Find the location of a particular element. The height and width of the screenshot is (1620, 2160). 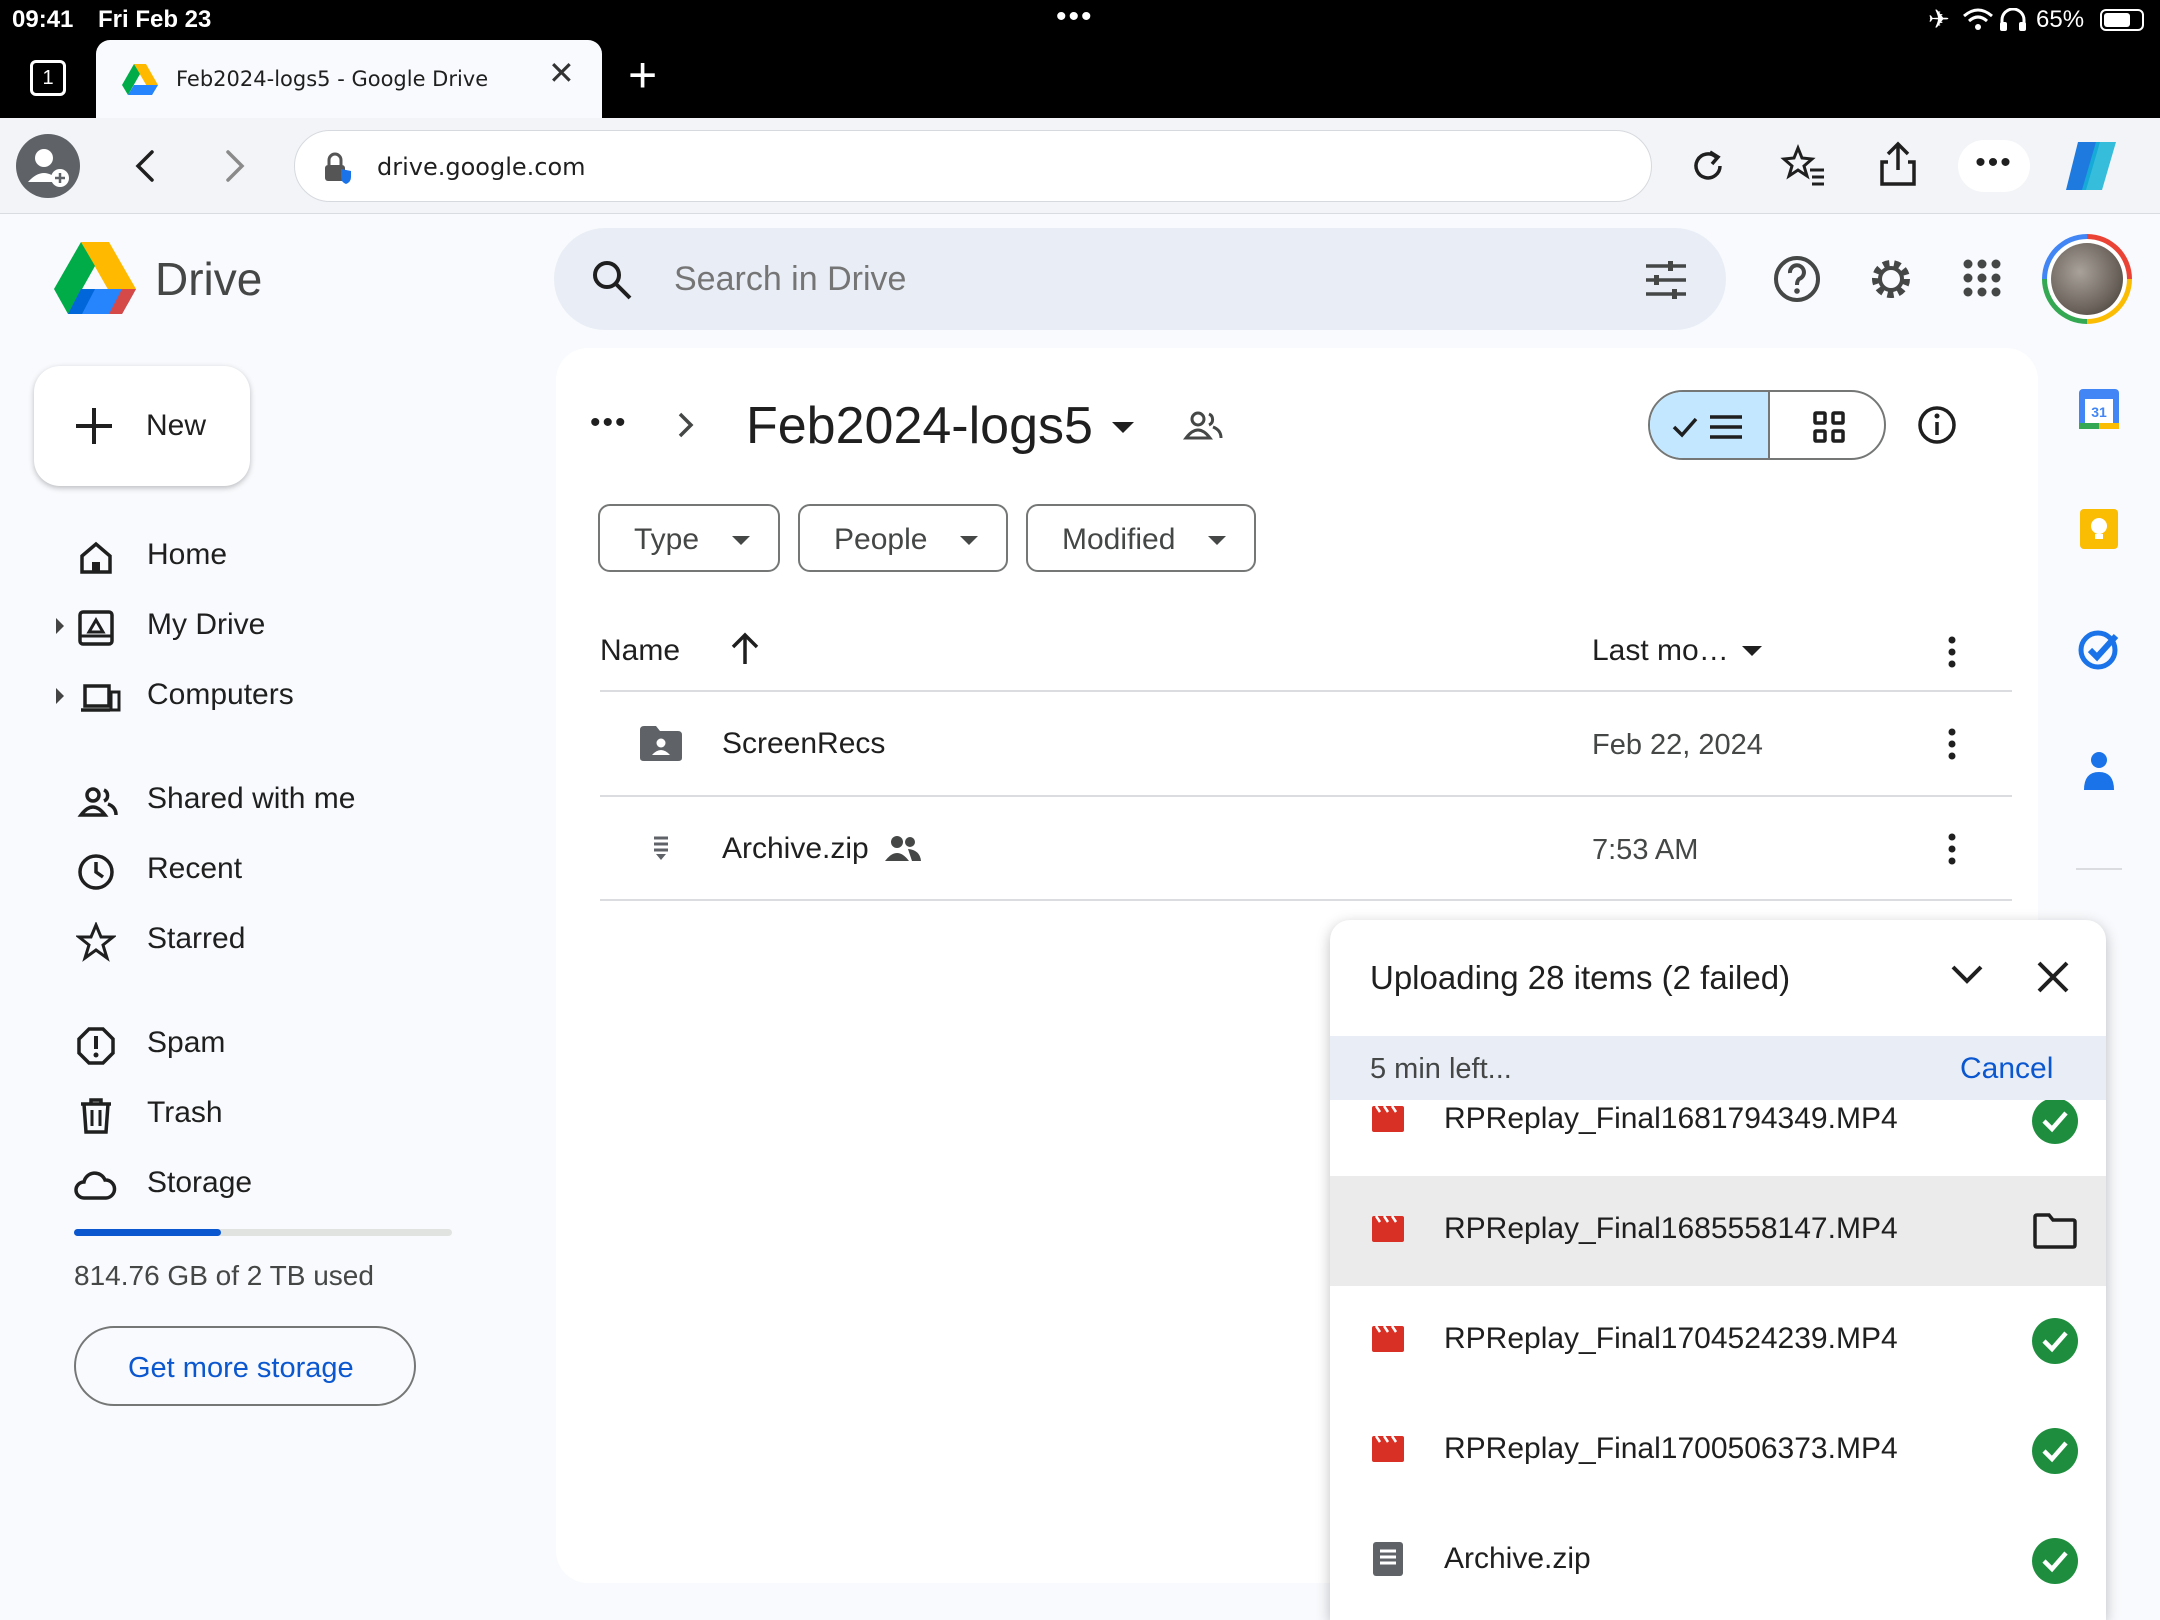

file-name: ScreenRecs is located at coordinates (804, 743).